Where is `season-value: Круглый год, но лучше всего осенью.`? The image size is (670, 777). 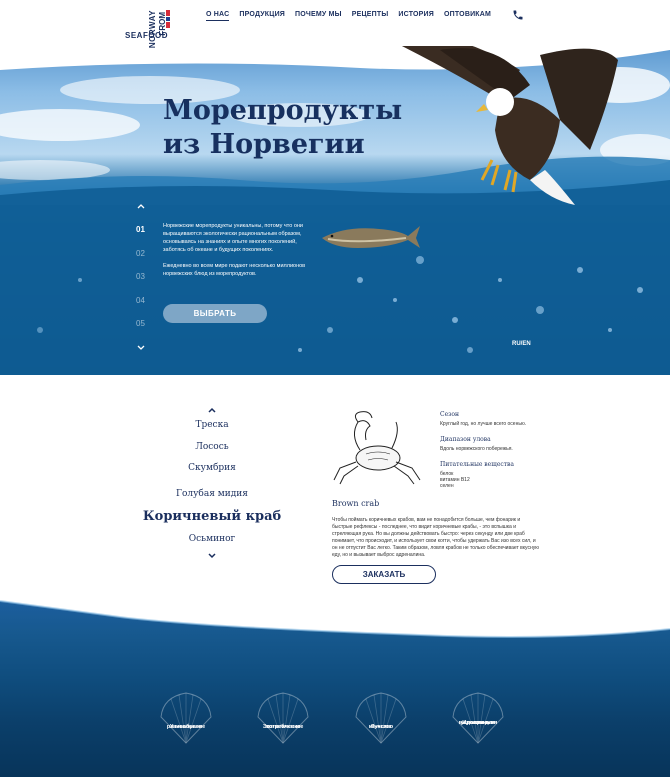 season-value: Круглый год, но лучше всего осенью. is located at coordinates (483, 424).